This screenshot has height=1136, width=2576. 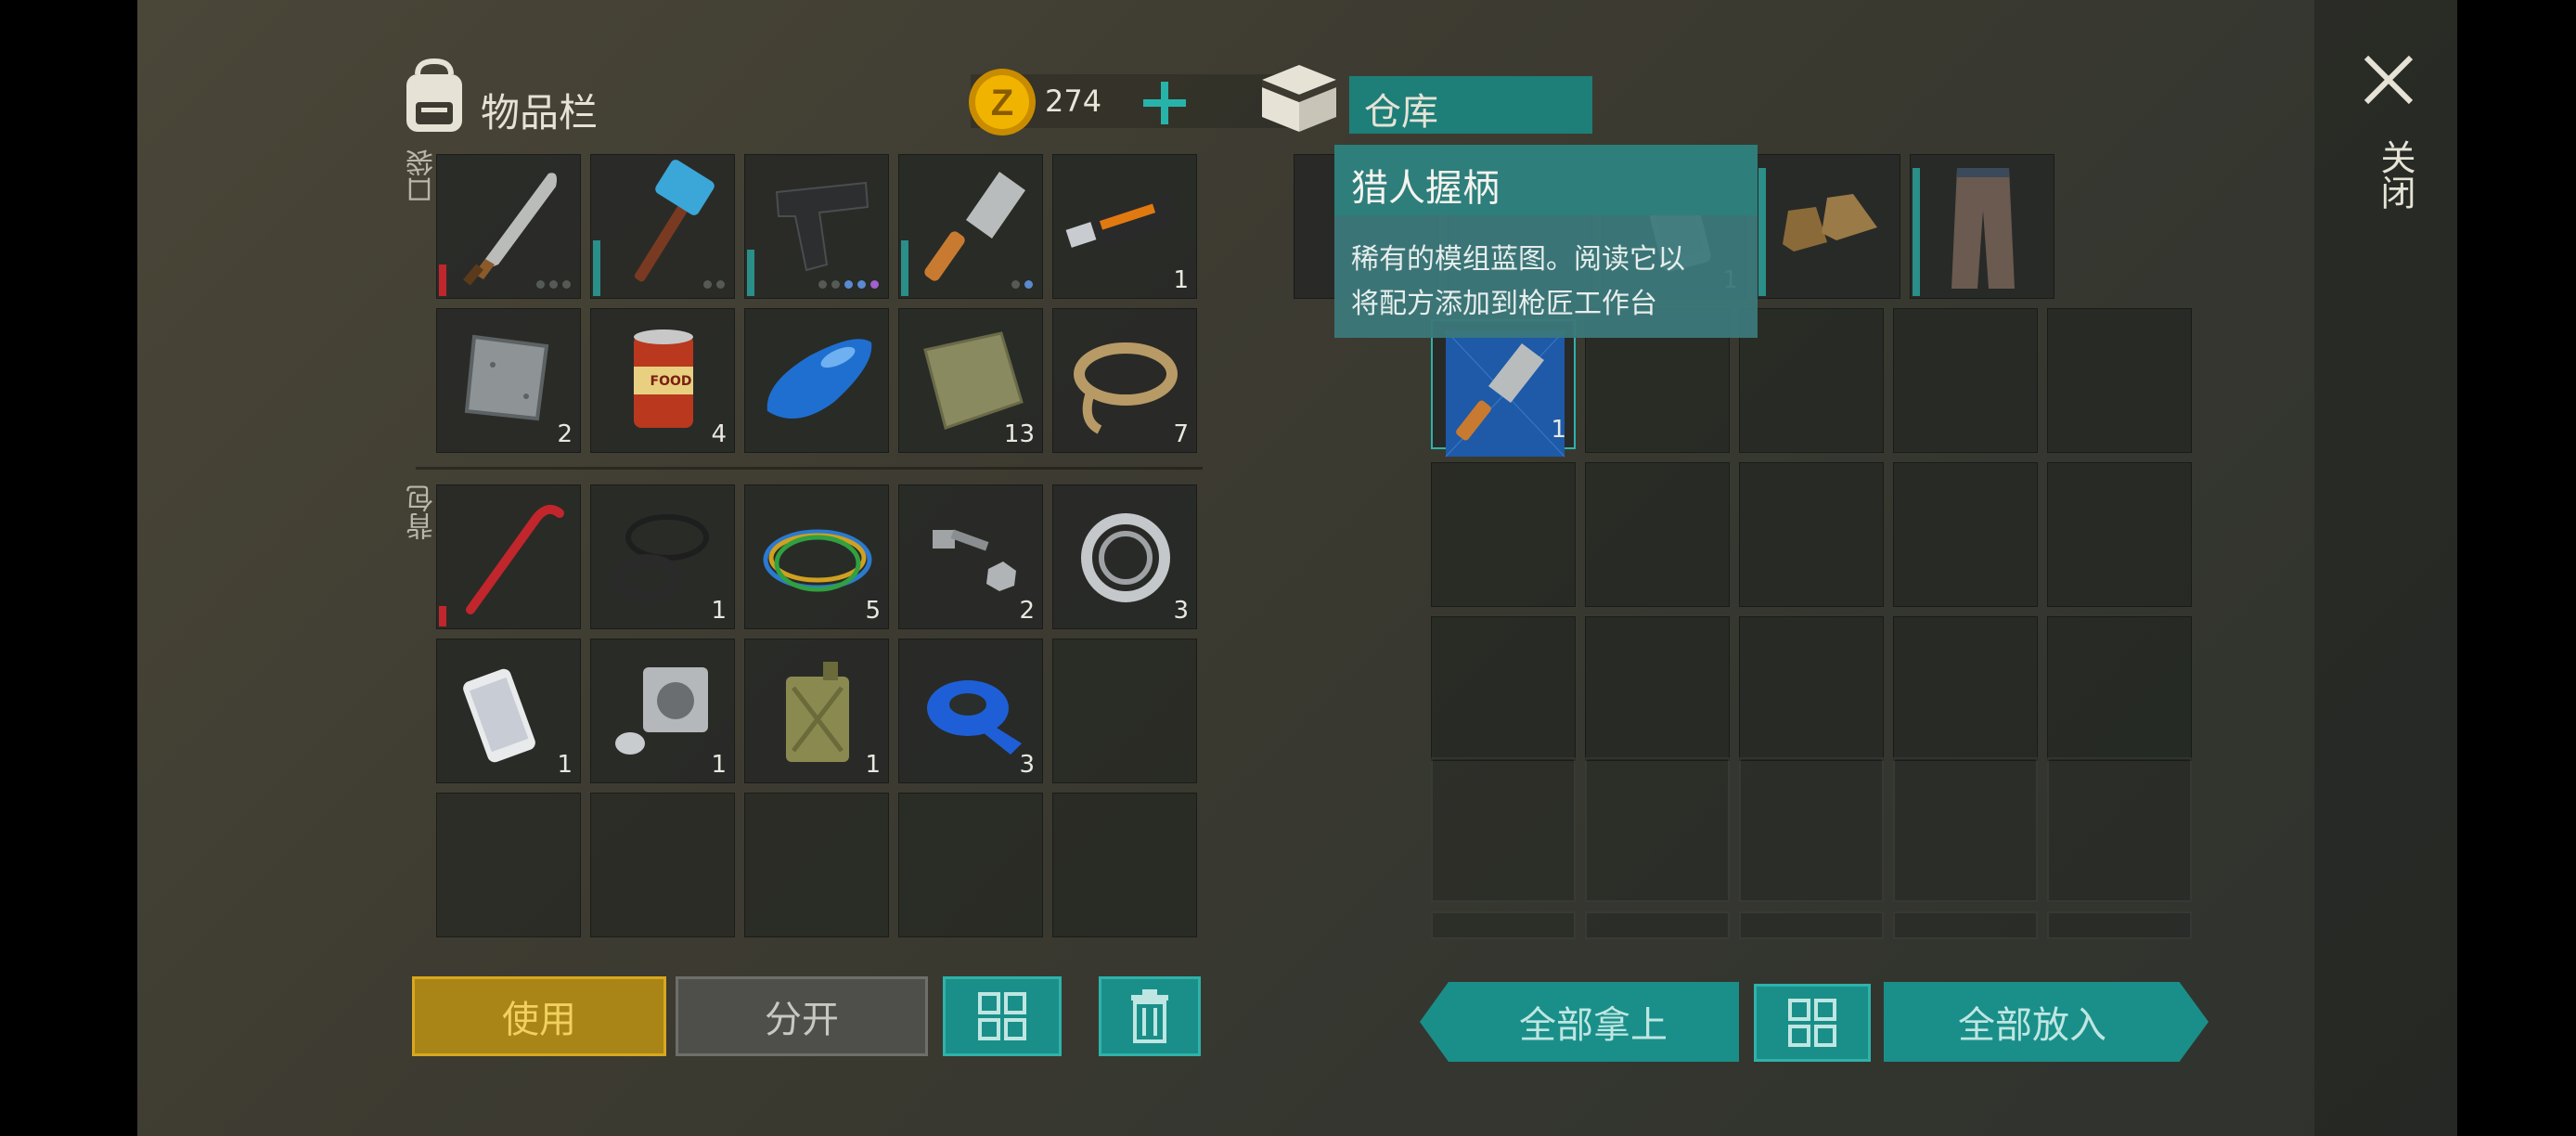 What do you see at coordinates (1401, 112) in the screenshot?
I see `storage-title: 仓库` at bounding box center [1401, 112].